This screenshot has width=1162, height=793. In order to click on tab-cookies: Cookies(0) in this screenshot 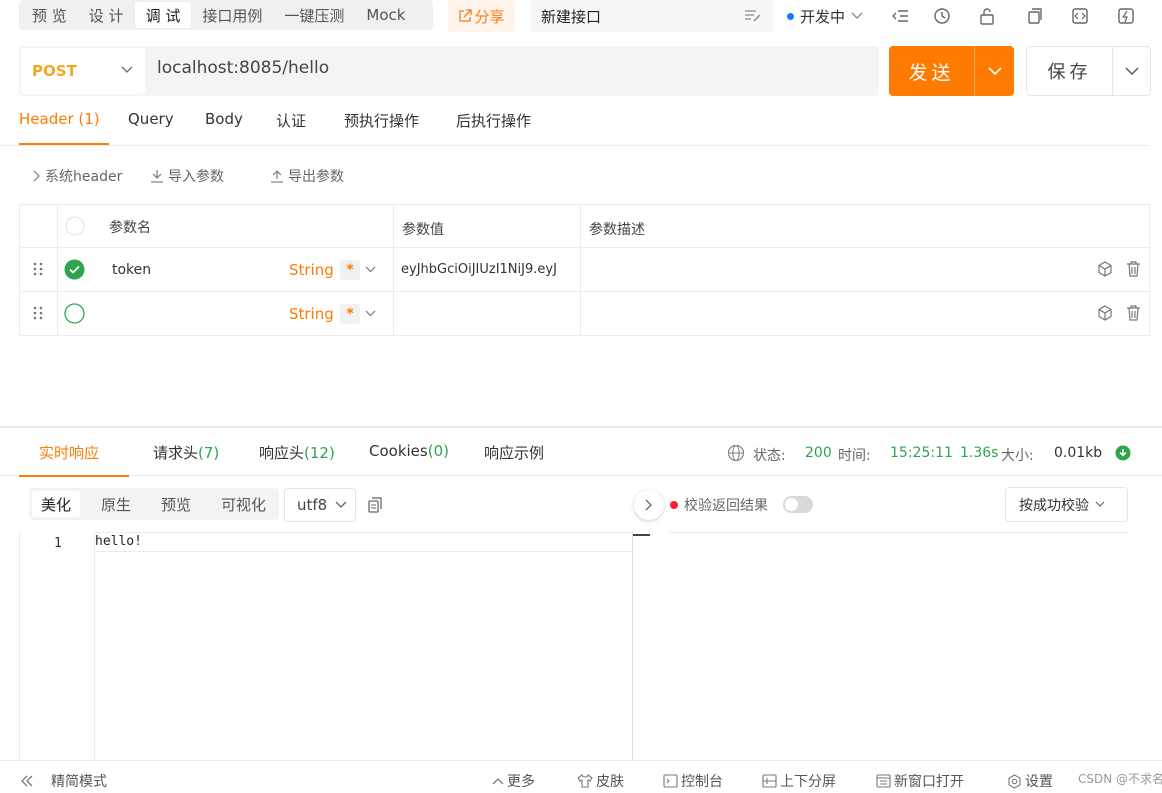, I will do `click(409, 451)`.